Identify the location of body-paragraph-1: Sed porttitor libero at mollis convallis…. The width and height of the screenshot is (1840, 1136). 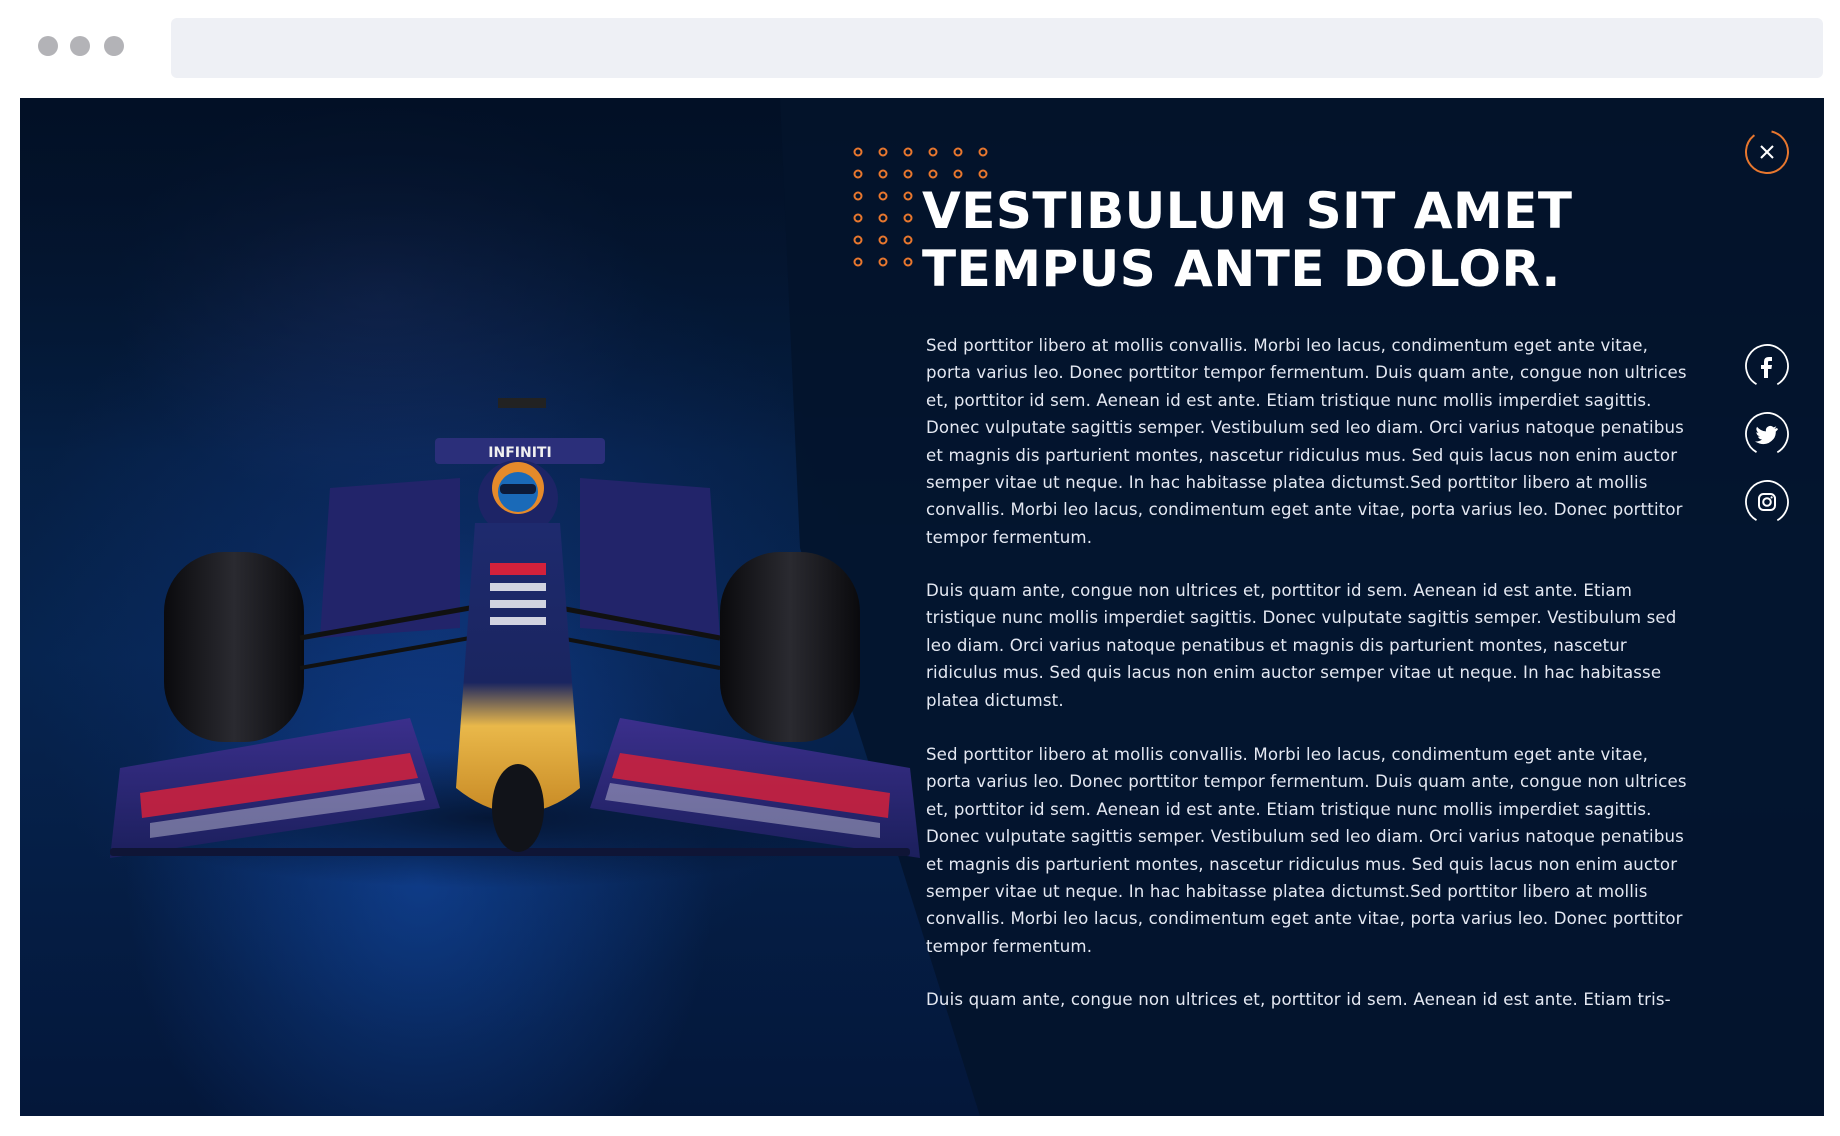
(1306, 441).